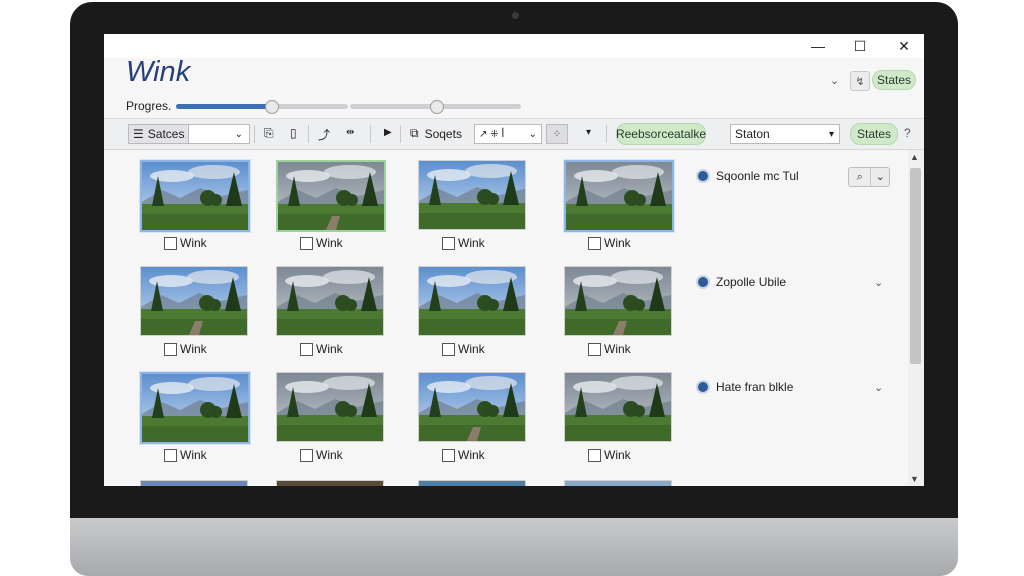 The image size is (1024, 576). What do you see at coordinates (894, 80) in the screenshot?
I see `states-badge: States` at bounding box center [894, 80].